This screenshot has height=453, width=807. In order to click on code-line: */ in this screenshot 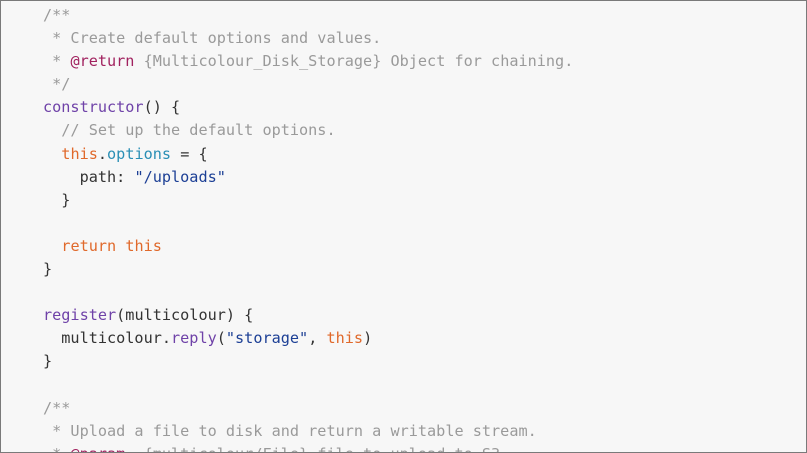, I will do `click(308, 84)`.